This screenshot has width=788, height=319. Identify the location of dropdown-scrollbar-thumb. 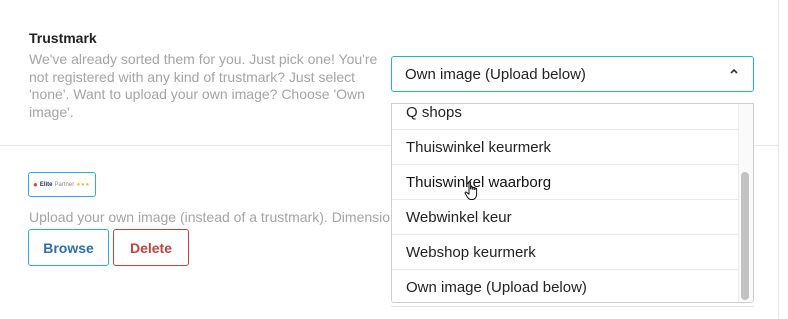
(745, 236).